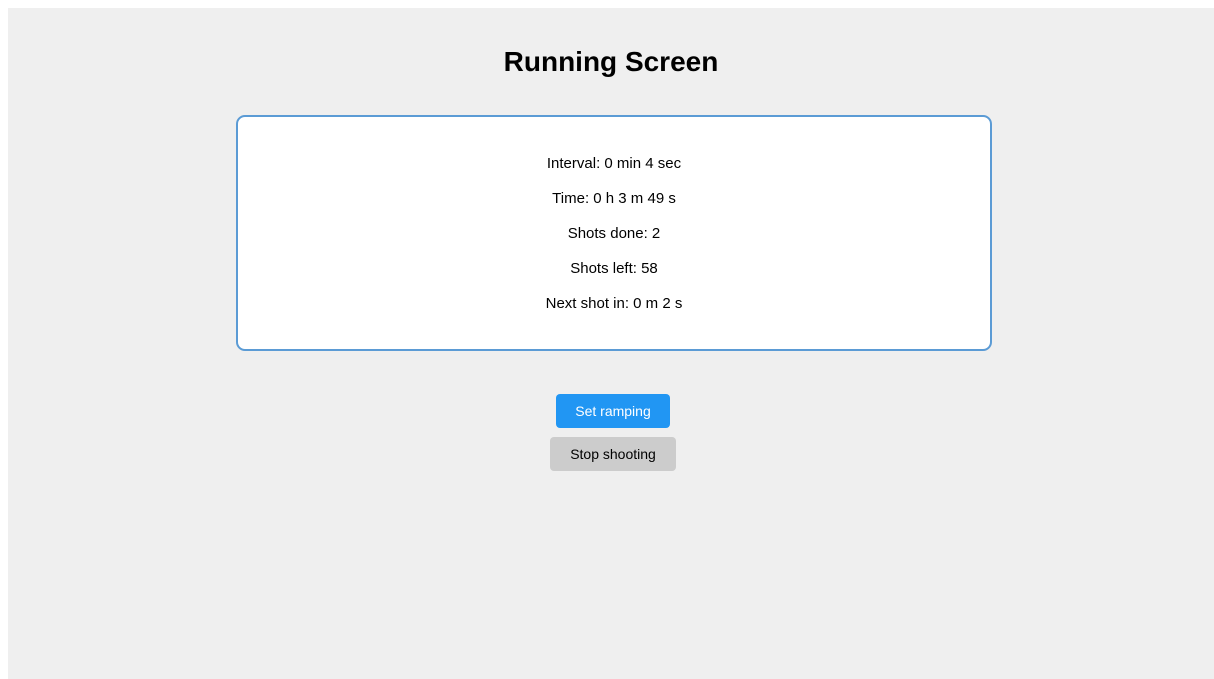 The height and width of the screenshot is (679, 1214). Describe the element at coordinates (614, 198) in the screenshot. I see `elapsed-time-text: Time: 0 h 3 m 49 s` at that location.